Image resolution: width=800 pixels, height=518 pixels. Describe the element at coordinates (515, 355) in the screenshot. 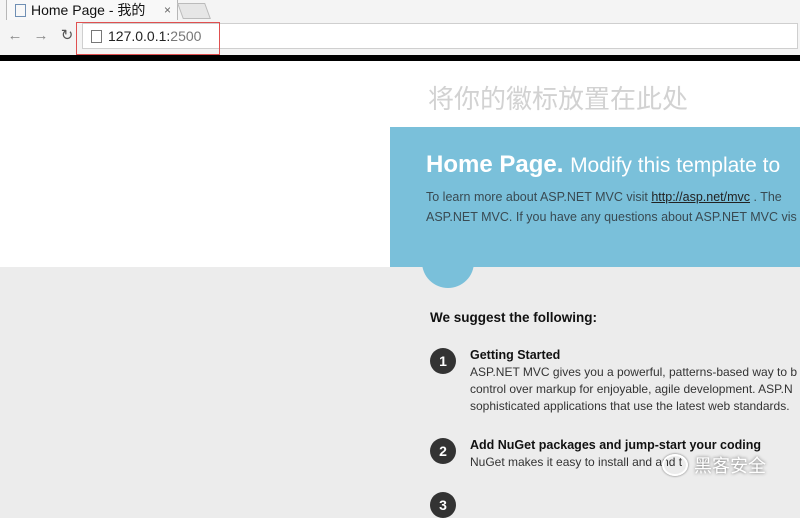

I see `step-title: Getting Started` at that location.